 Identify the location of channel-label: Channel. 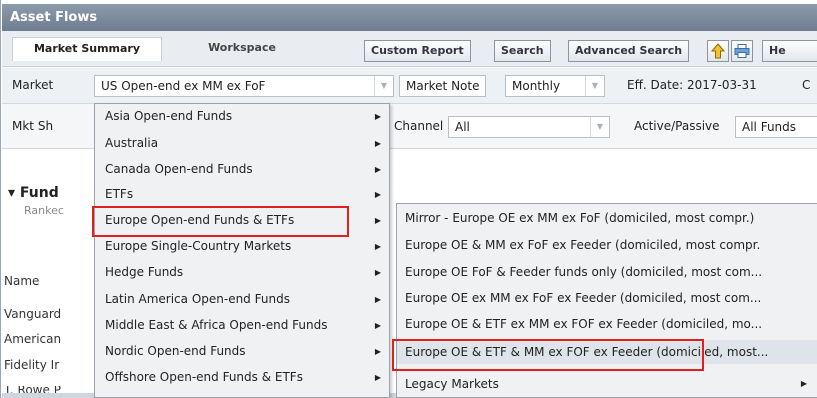
(419, 126).